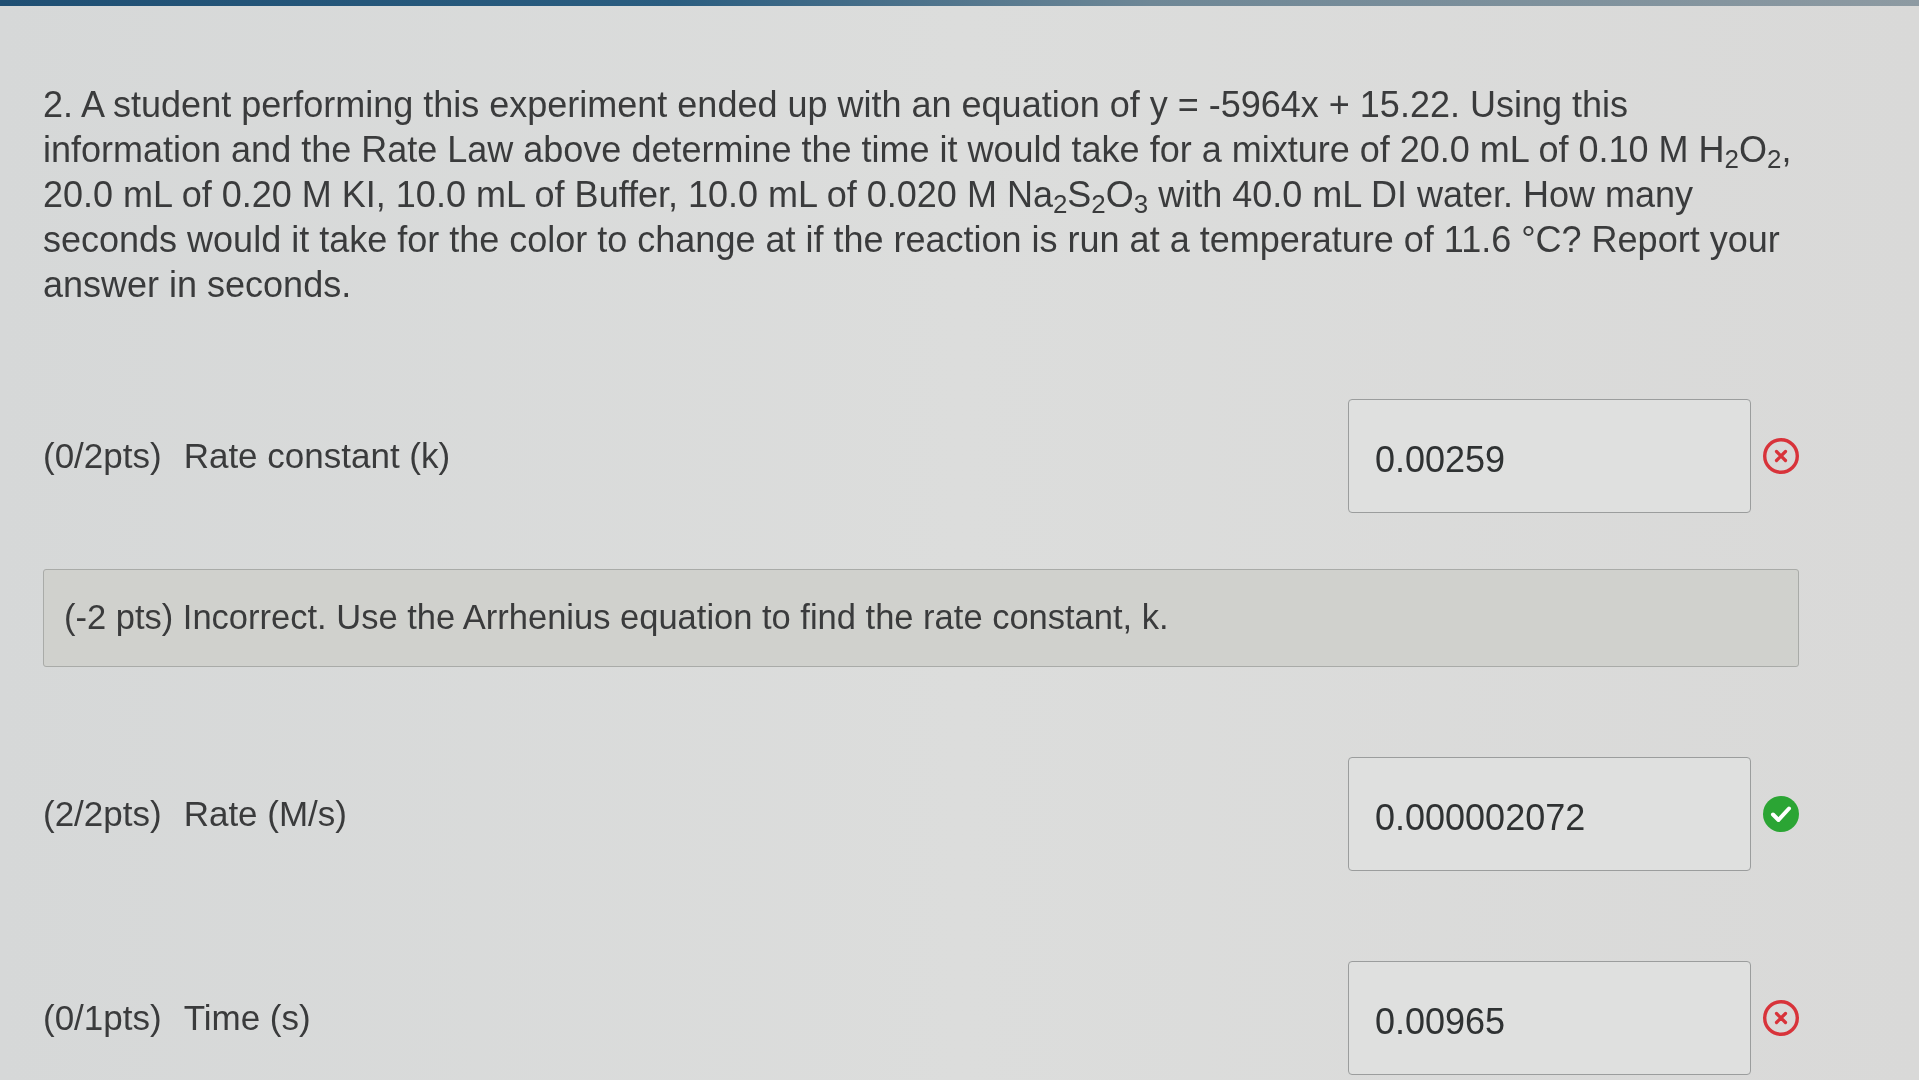 This screenshot has height=1080, width=1919. Describe the element at coordinates (247, 1017) in the screenshot. I see `field-label: Time (s)` at that location.